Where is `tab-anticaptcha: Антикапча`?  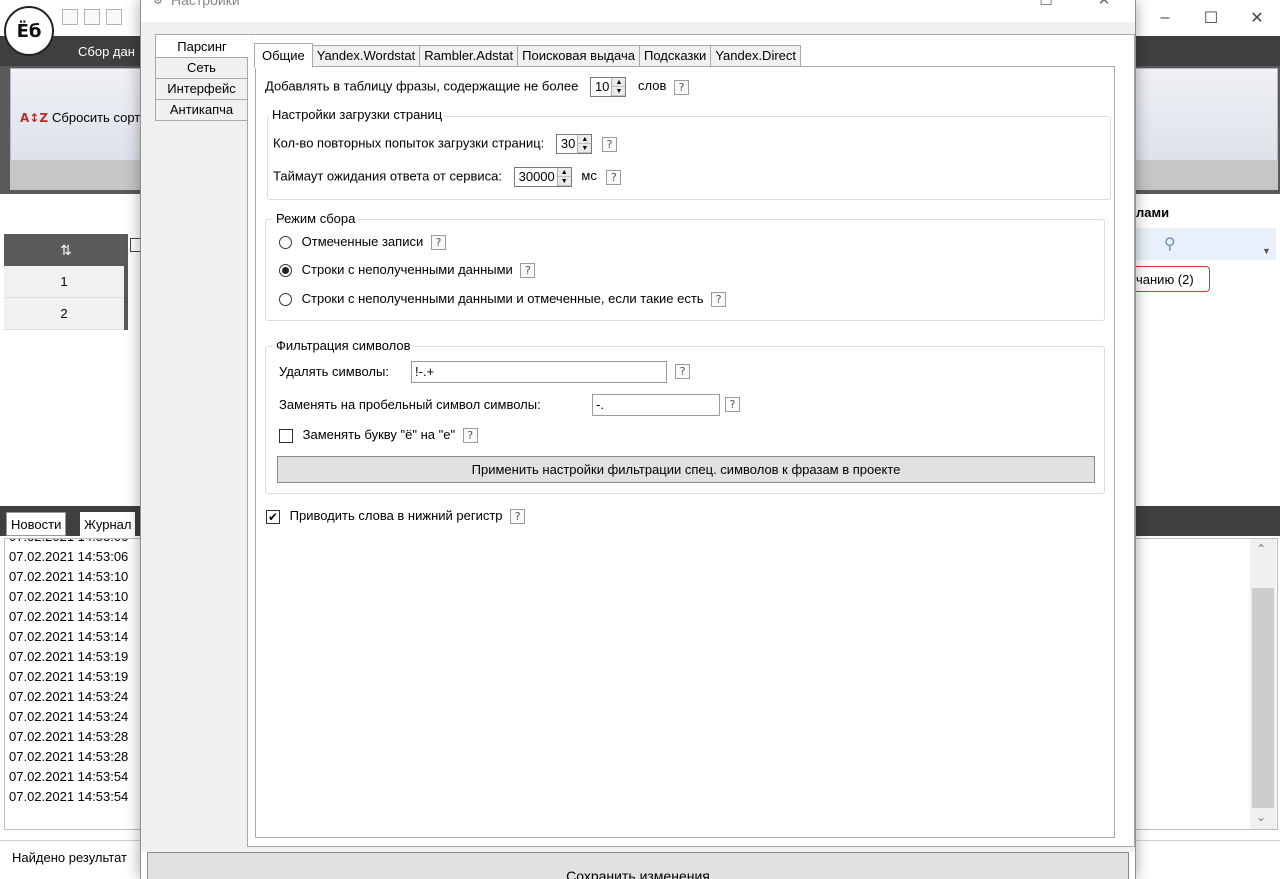
tab-anticaptcha: Антикапча is located at coordinates (201, 110).